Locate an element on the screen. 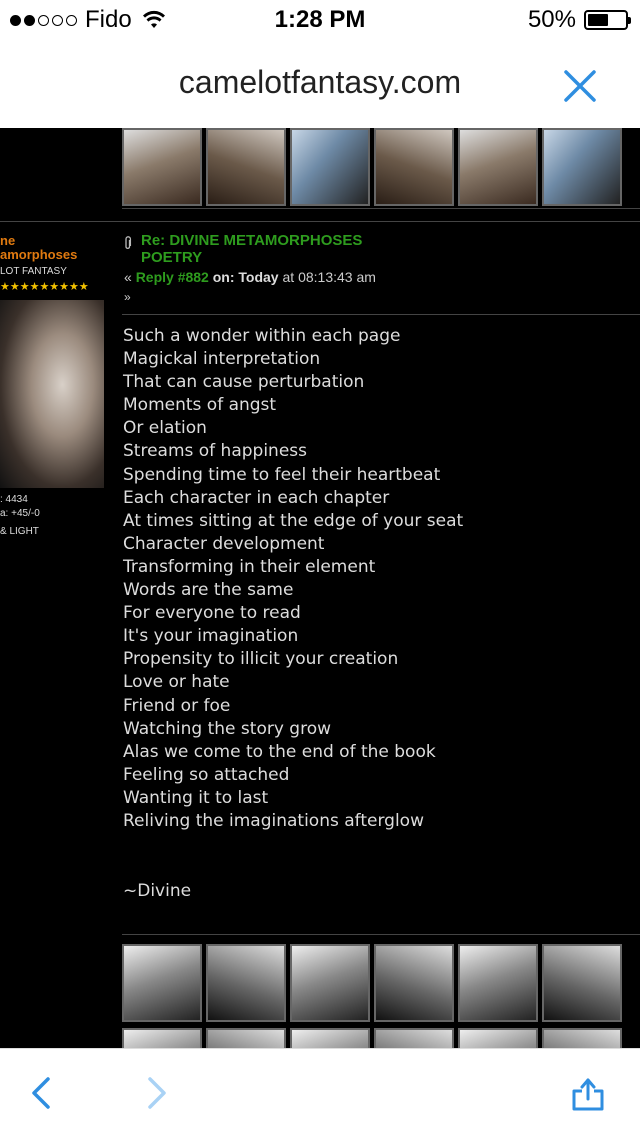  address-bar: camelotfantasy.com is located at coordinates (320, 84).